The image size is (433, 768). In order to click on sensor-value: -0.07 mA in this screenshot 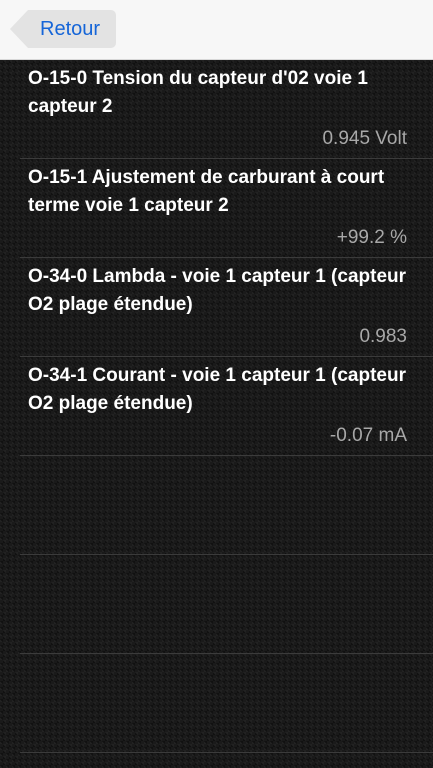, I will do `click(368, 435)`.